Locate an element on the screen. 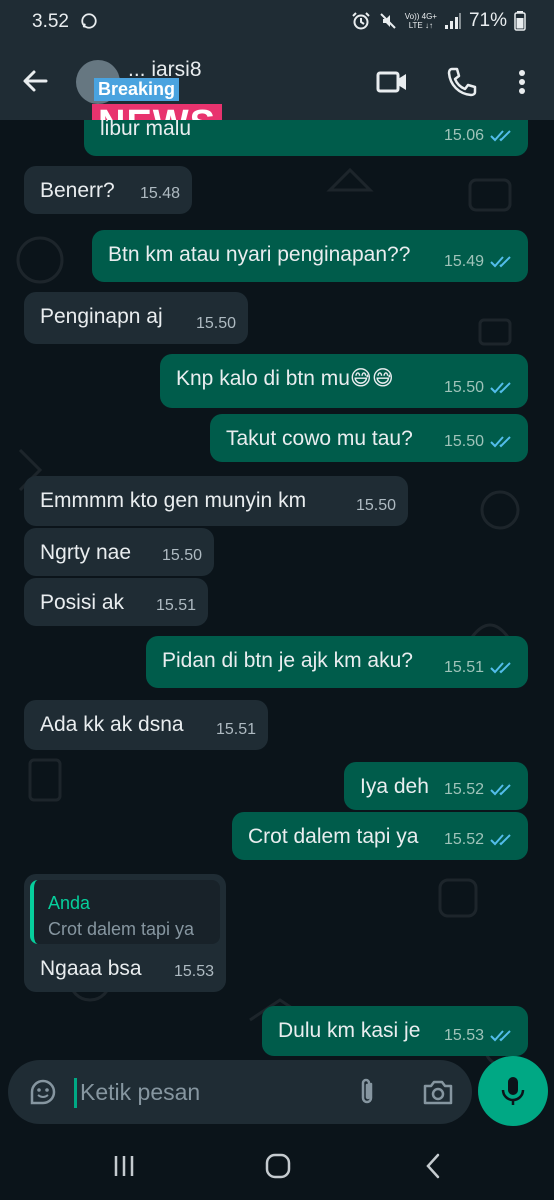 The height and width of the screenshot is (1200, 554). message-bubble-outgoing: Takut cowo mu tau? 15.50 is located at coordinates (369, 438).